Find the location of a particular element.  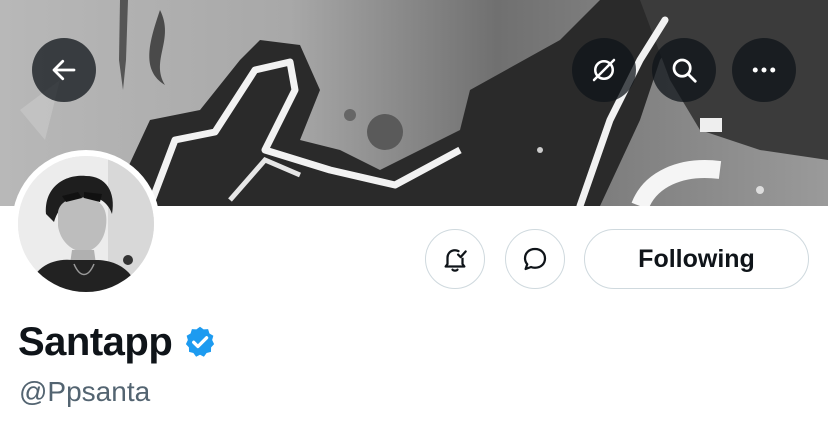

avatar-image is located at coordinates (86, 224).